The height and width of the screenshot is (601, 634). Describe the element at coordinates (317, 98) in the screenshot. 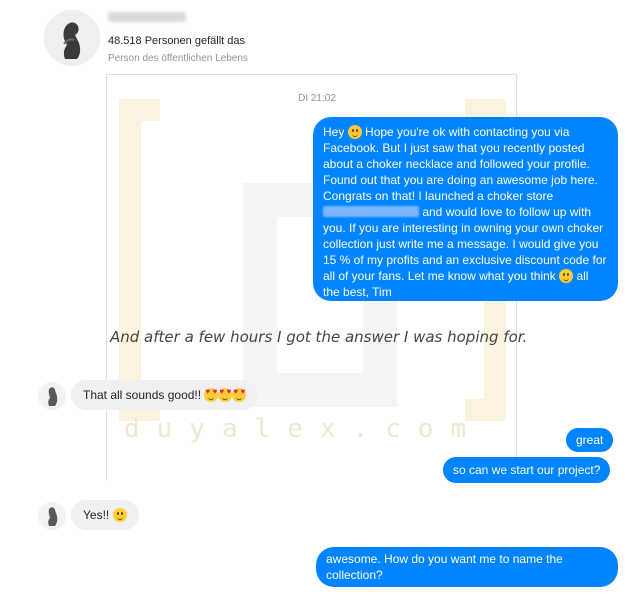

I see `message-timestamp: DI 21:02` at that location.